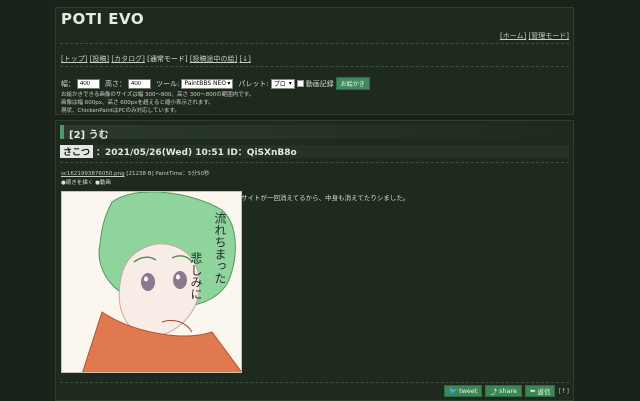 This screenshot has width=640, height=401. I want to click on tool-select-value: PaintBBS NEO, so click(205, 83).